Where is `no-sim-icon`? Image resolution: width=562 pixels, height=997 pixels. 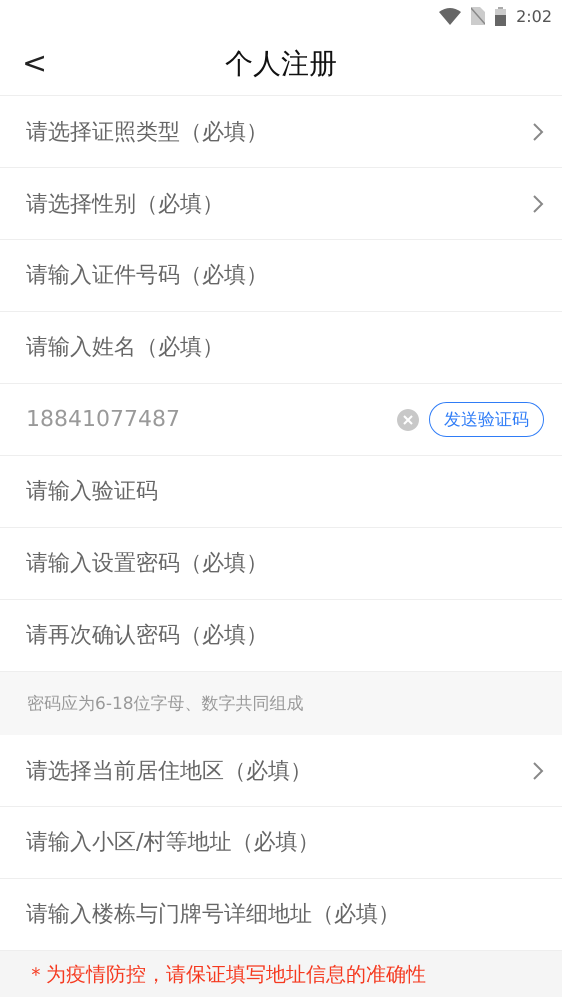
no-sim-icon is located at coordinates (478, 16).